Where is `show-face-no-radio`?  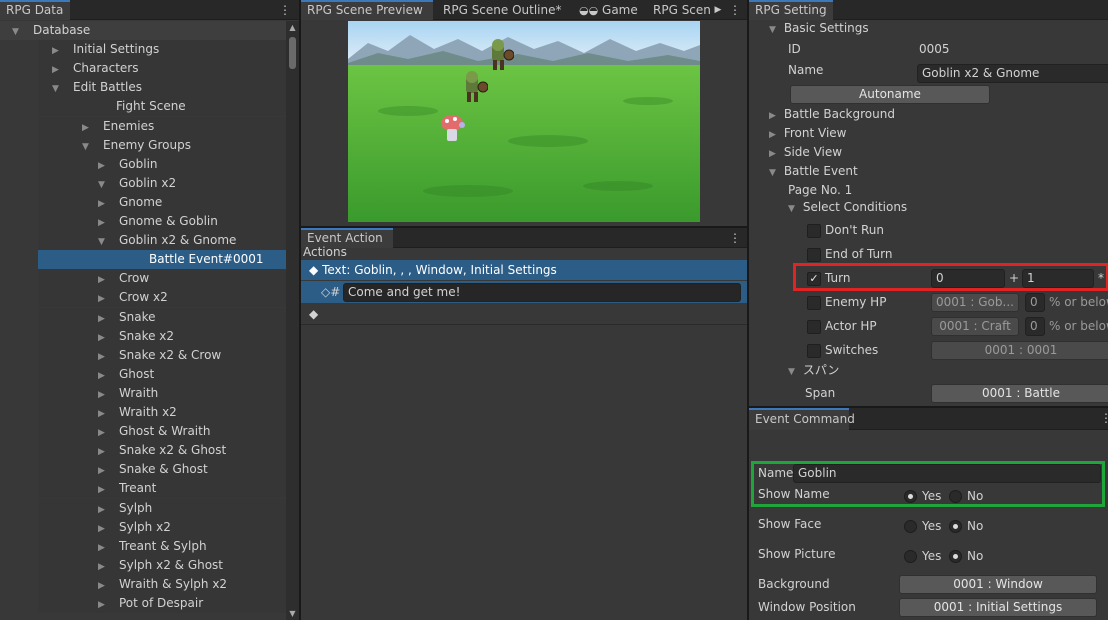 show-face-no-radio is located at coordinates (955, 526).